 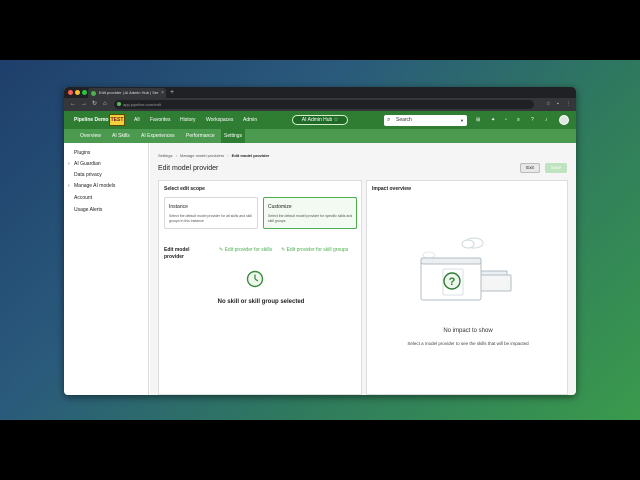 What do you see at coordinates (478, 120) in the screenshot?
I see `grid-icon: ⊞` at bounding box center [478, 120].